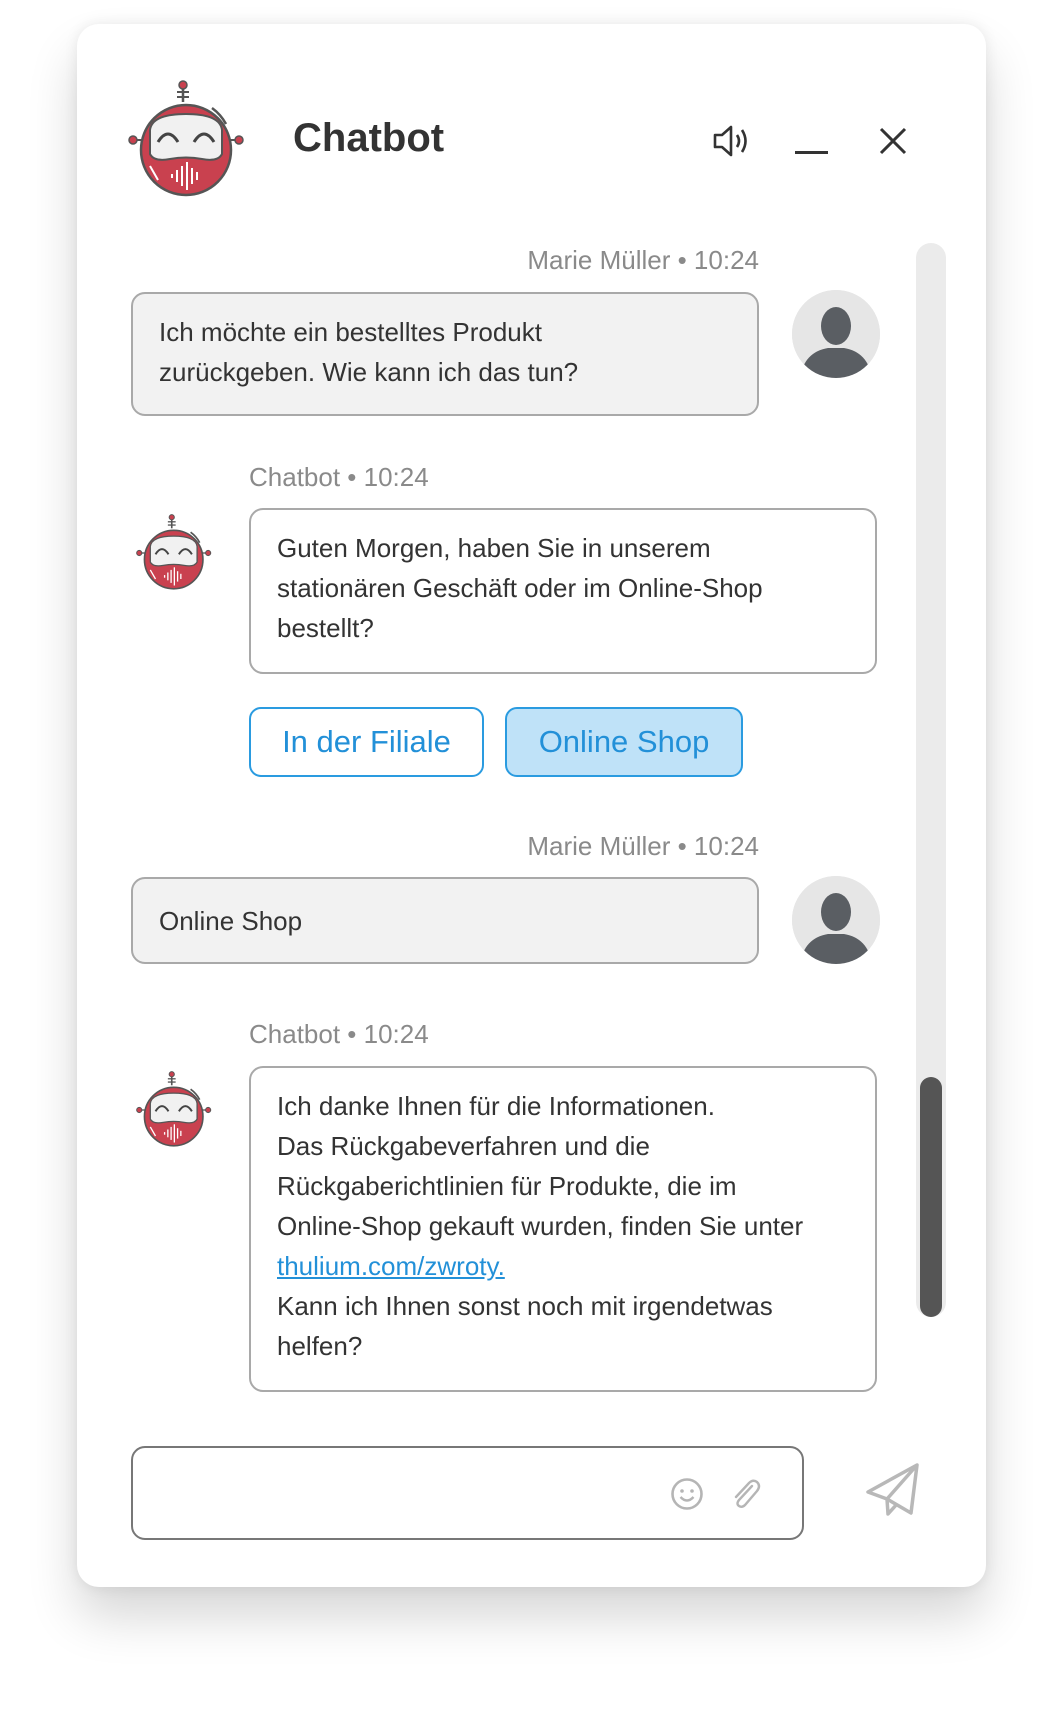 Image resolution: width=1060 pixels, height=1710 pixels. Describe the element at coordinates (687, 1494) in the screenshot. I see `emoji-icon` at that location.